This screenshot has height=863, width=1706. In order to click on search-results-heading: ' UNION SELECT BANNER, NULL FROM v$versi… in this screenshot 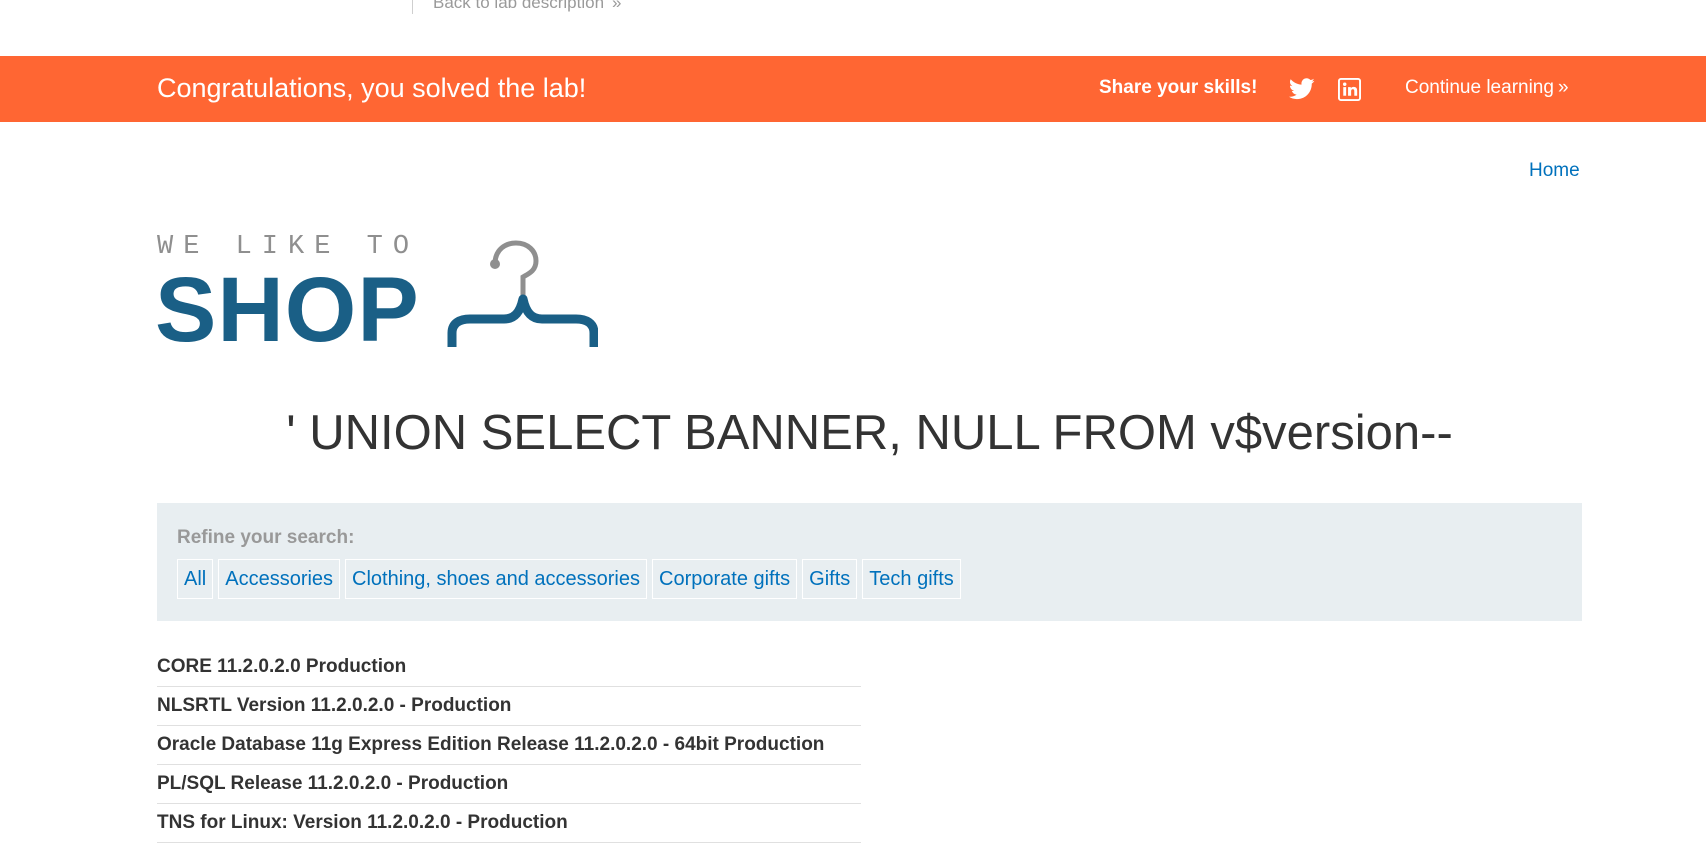, I will do `click(869, 433)`.